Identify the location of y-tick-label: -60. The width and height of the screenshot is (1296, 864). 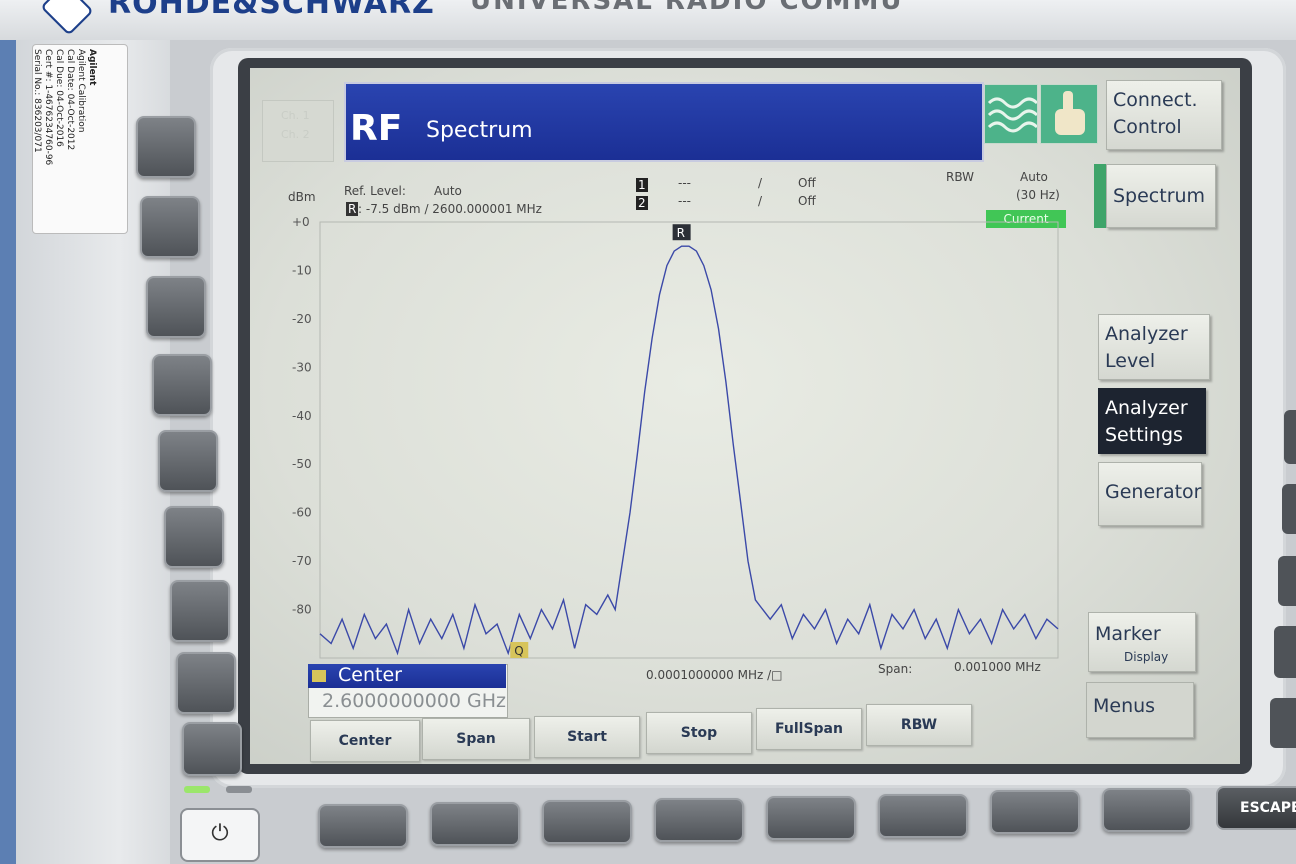
(302, 513).